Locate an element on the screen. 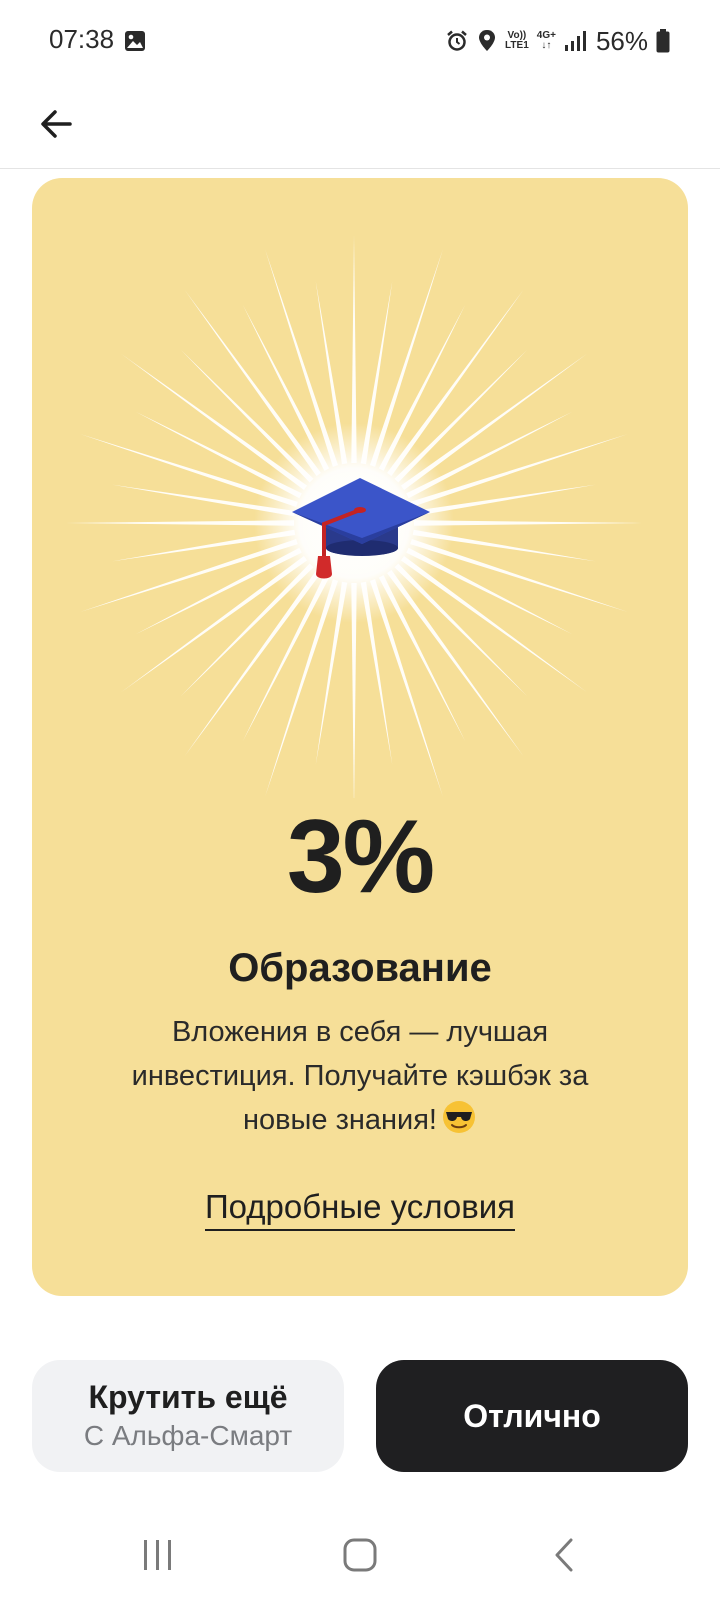 Image resolution: width=720 pixels, height=1600 pixels. network-label: 4G+ is located at coordinates (546, 35).